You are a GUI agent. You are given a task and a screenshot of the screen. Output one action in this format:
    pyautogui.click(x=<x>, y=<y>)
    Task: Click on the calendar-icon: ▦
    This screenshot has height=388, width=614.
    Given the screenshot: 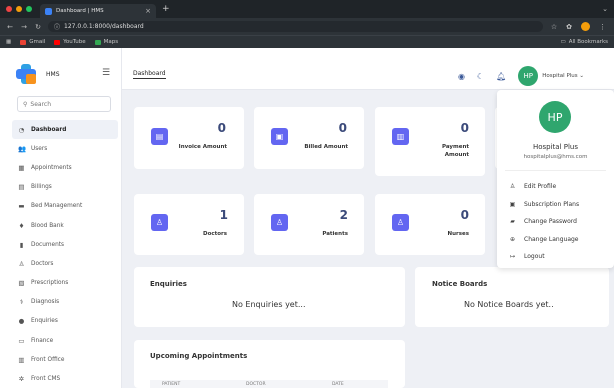 What is the action you would take?
    pyautogui.click(x=21, y=167)
    